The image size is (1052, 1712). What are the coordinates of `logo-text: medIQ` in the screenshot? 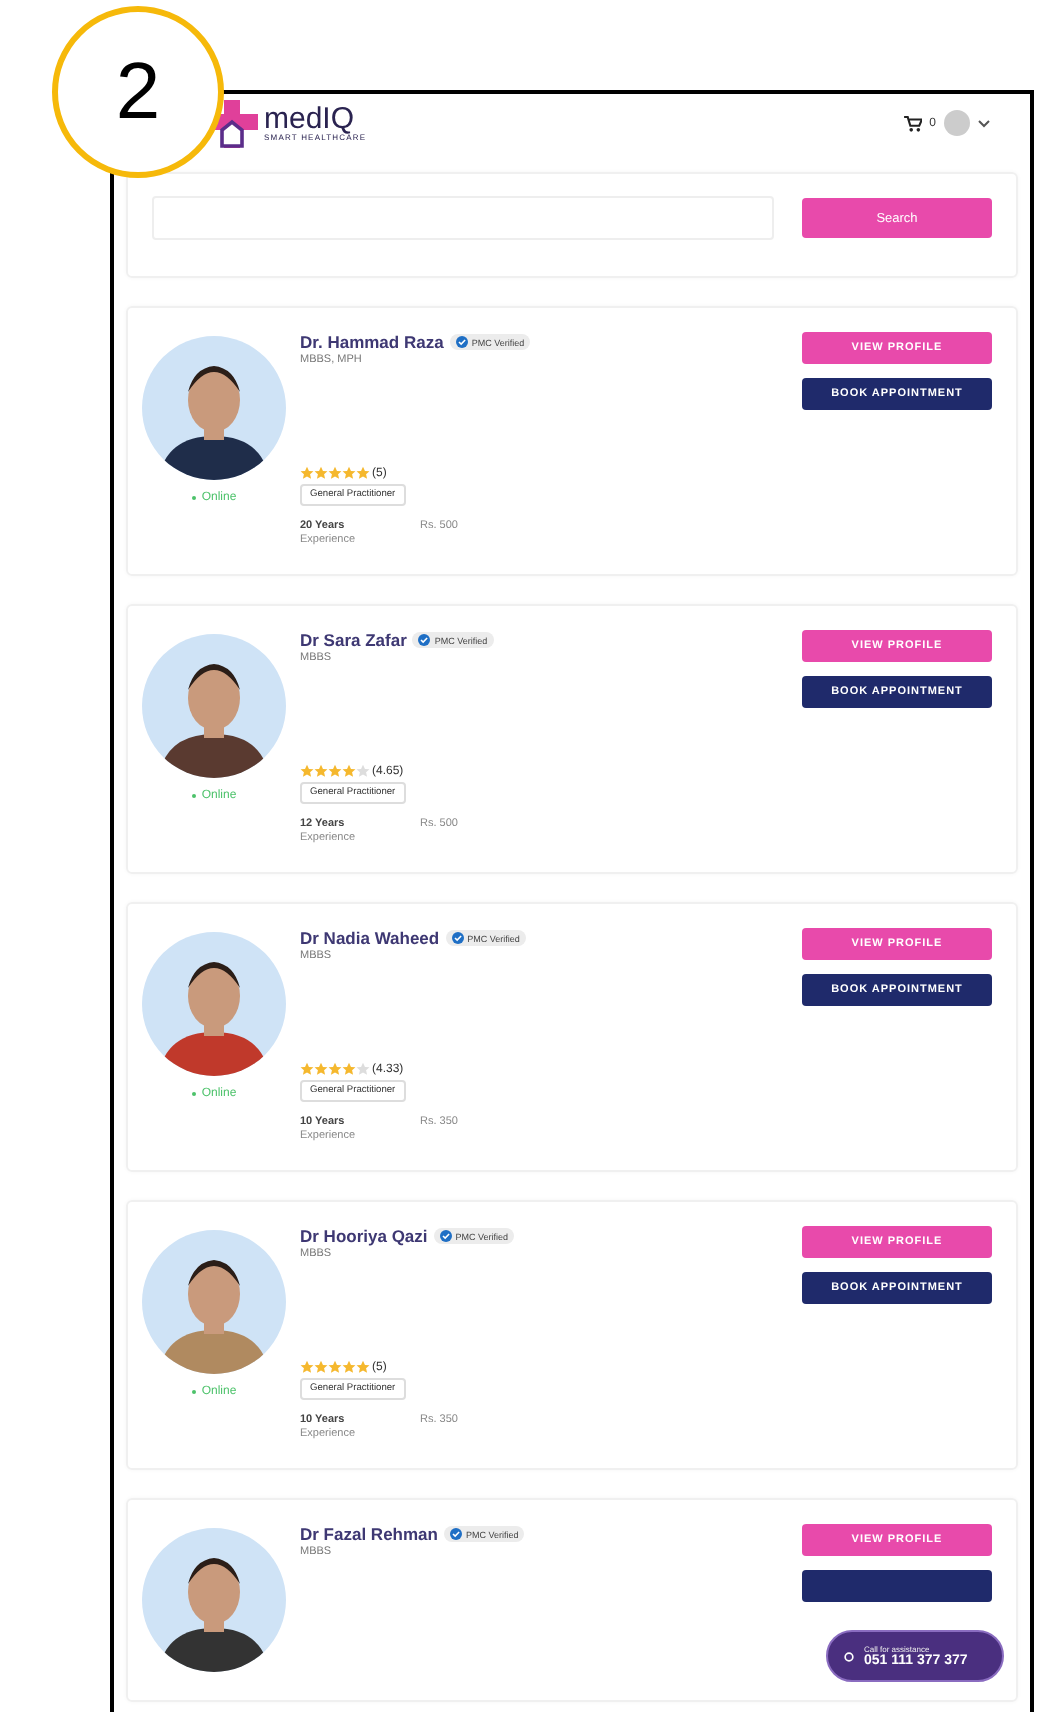 It's located at (309, 119).